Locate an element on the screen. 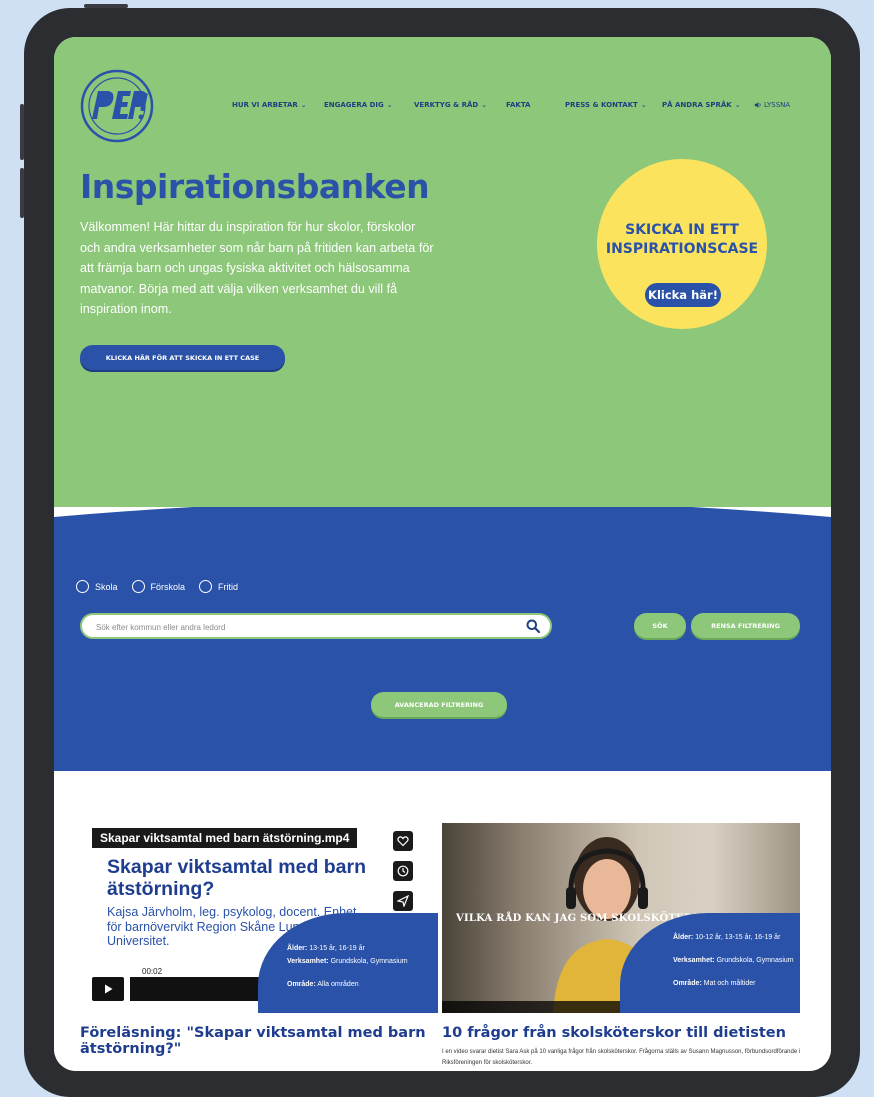 This screenshot has width=874, height=1097. video-time: 00:02 is located at coordinates (152, 971).